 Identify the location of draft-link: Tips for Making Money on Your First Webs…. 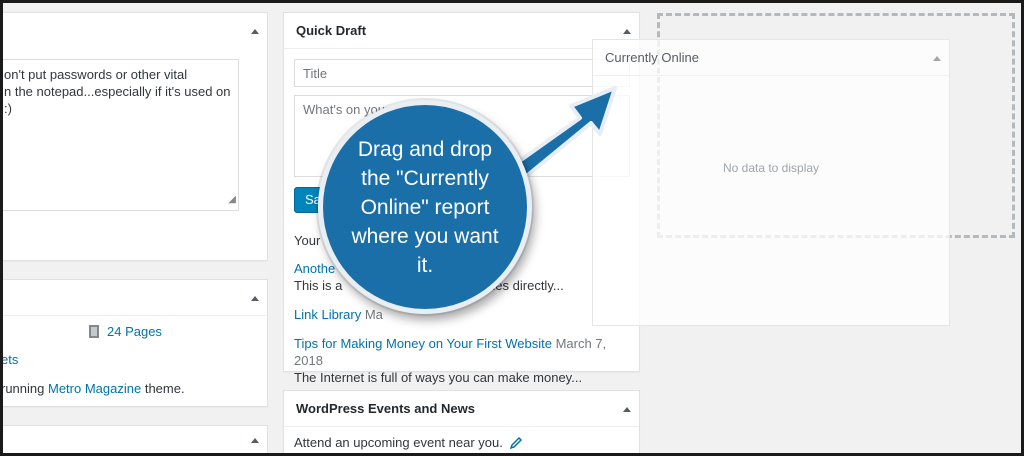
(423, 343).